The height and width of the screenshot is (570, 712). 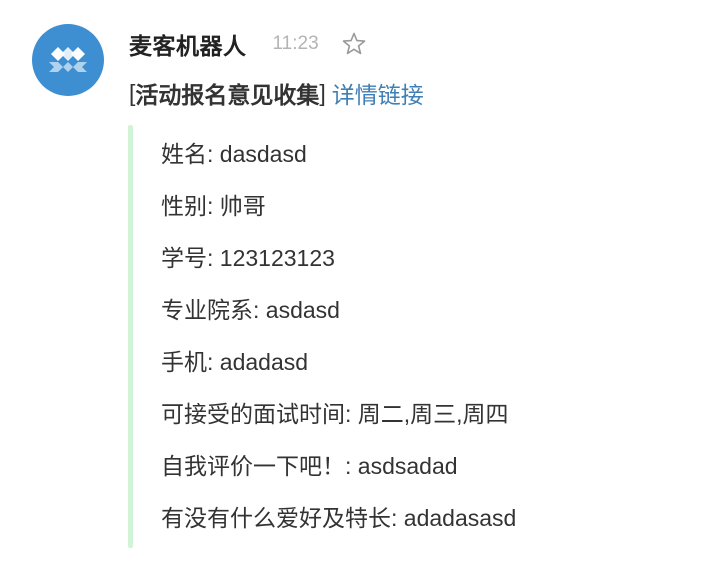 What do you see at coordinates (188, 44) in the screenshot?
I see `sender-name: 麦客机器人` at bounding box center [188, 44].